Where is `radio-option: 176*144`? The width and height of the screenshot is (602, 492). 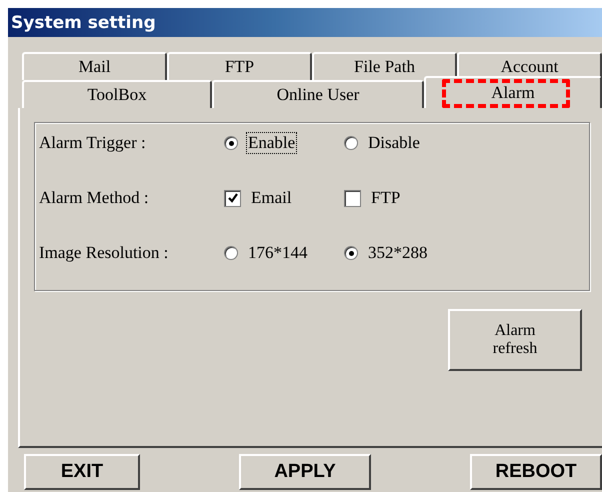 radio-option: 176*144 is located at coordinates (284, 253).